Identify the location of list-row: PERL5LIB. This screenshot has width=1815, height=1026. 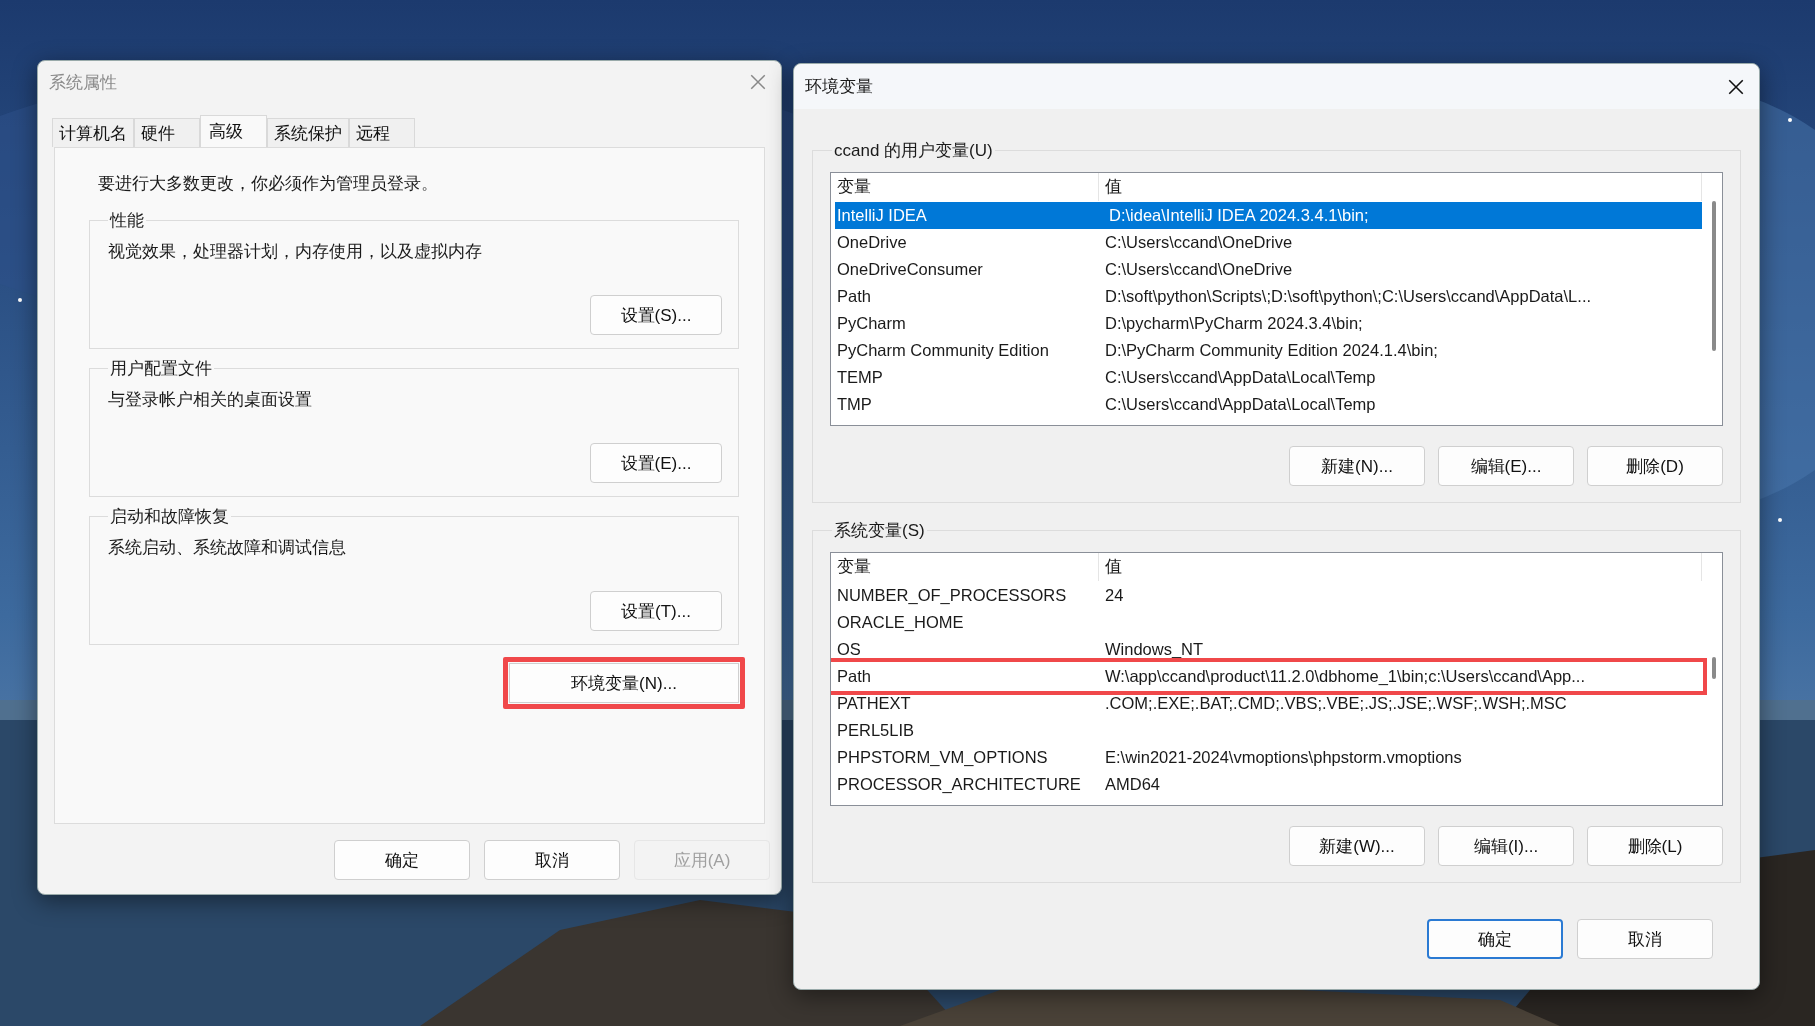
(1266, 730).